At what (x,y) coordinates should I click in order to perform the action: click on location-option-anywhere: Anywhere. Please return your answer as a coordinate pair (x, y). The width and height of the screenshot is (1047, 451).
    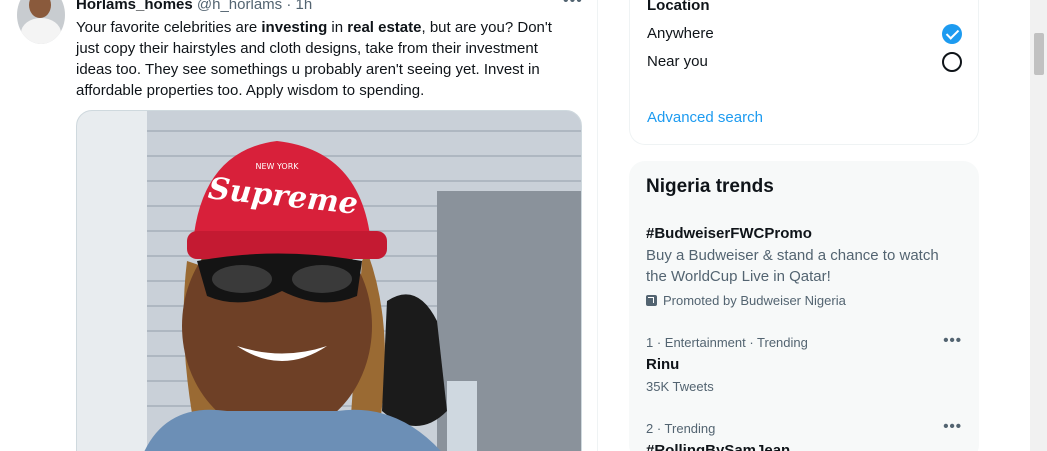
    Looking at the image, I should click on (680, 33).